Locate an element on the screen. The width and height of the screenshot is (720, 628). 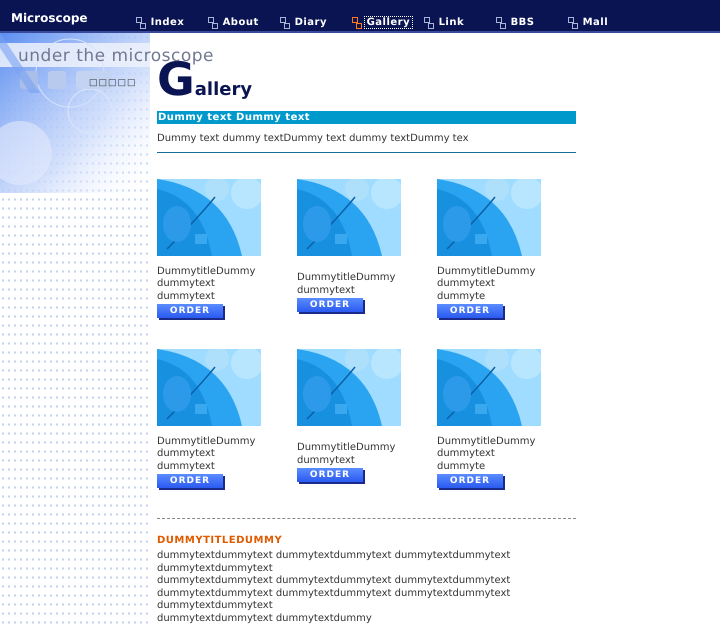
intro-text: Dummy text dummy textDummy text dummy textDummy tex is located at coordinates (313, 138).